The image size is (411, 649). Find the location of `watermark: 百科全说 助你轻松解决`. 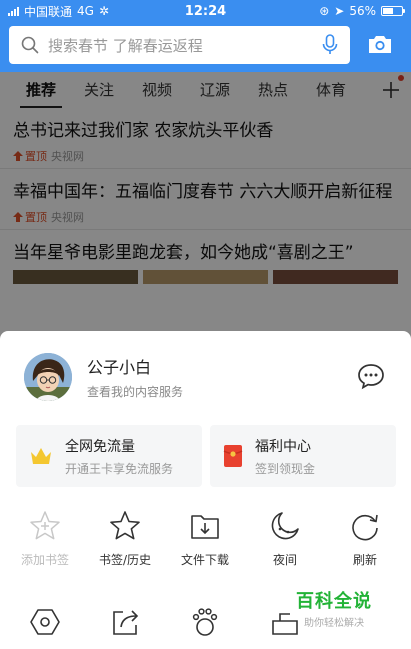

watermark: 百科全说 助你轻松解决 is located at coordinates (334, 608).